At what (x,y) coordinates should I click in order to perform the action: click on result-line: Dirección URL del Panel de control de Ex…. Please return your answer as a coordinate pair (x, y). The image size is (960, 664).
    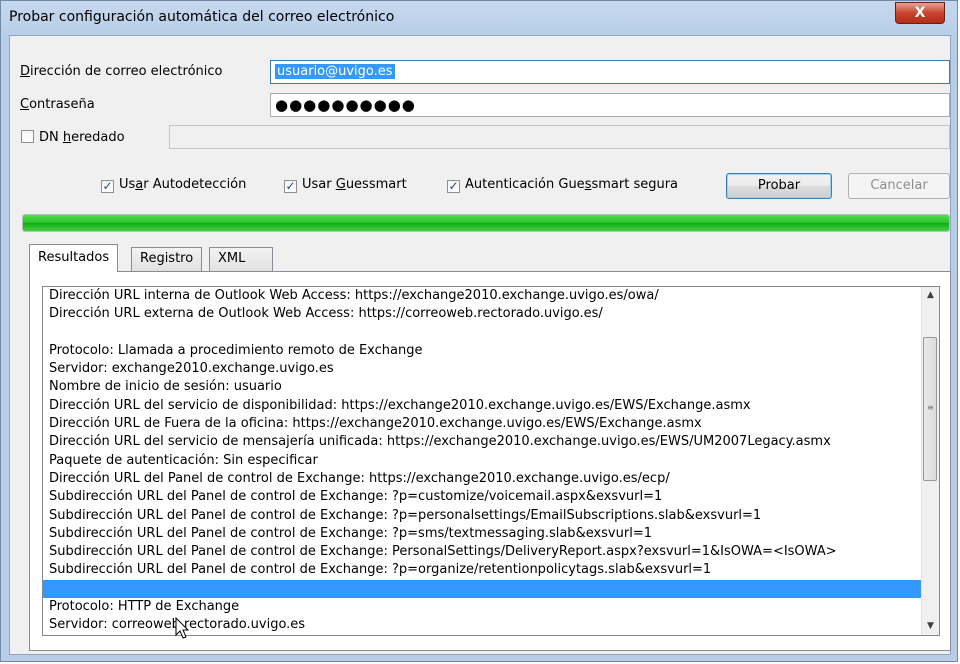
    Looking at the image, I should click on (483, 479).